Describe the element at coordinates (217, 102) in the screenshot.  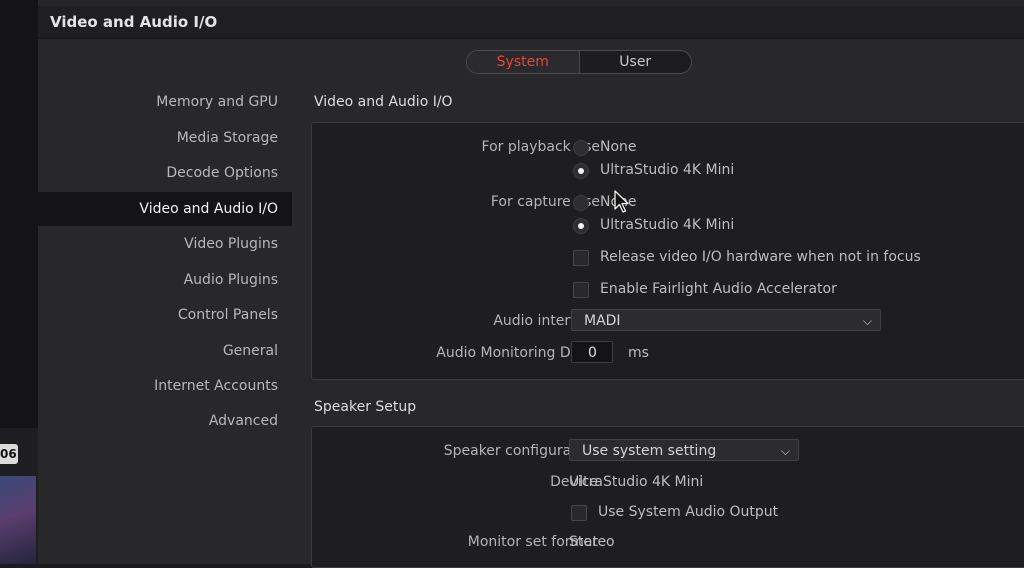
I see `sidebar-item-memory-gpu: Memory and GPU` at that location.